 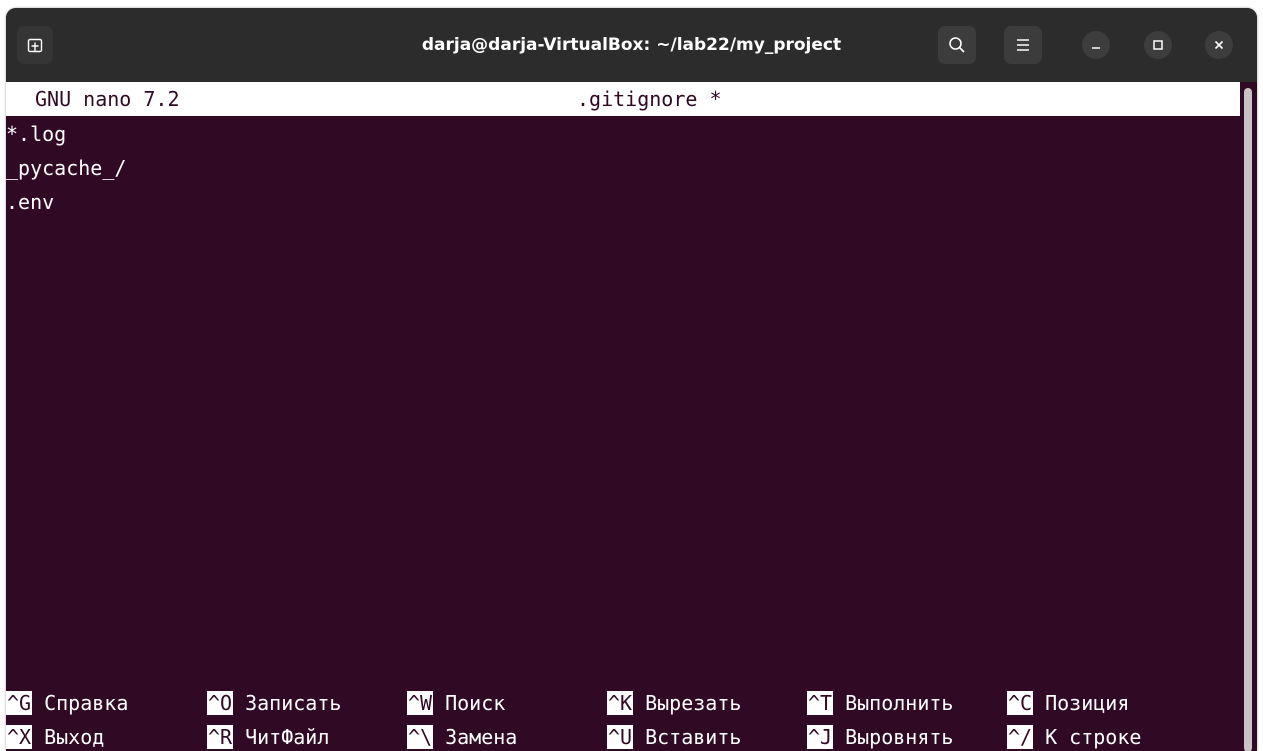 I want to click on menu-button, so click(x=1023, y=45).